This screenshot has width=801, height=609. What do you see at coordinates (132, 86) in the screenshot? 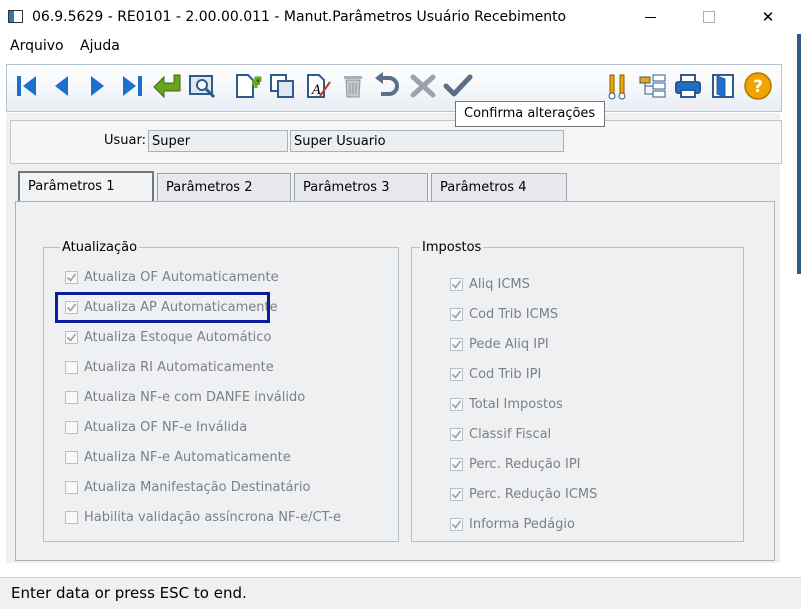
I see `last-record-button` at bounding box center [132, 86].